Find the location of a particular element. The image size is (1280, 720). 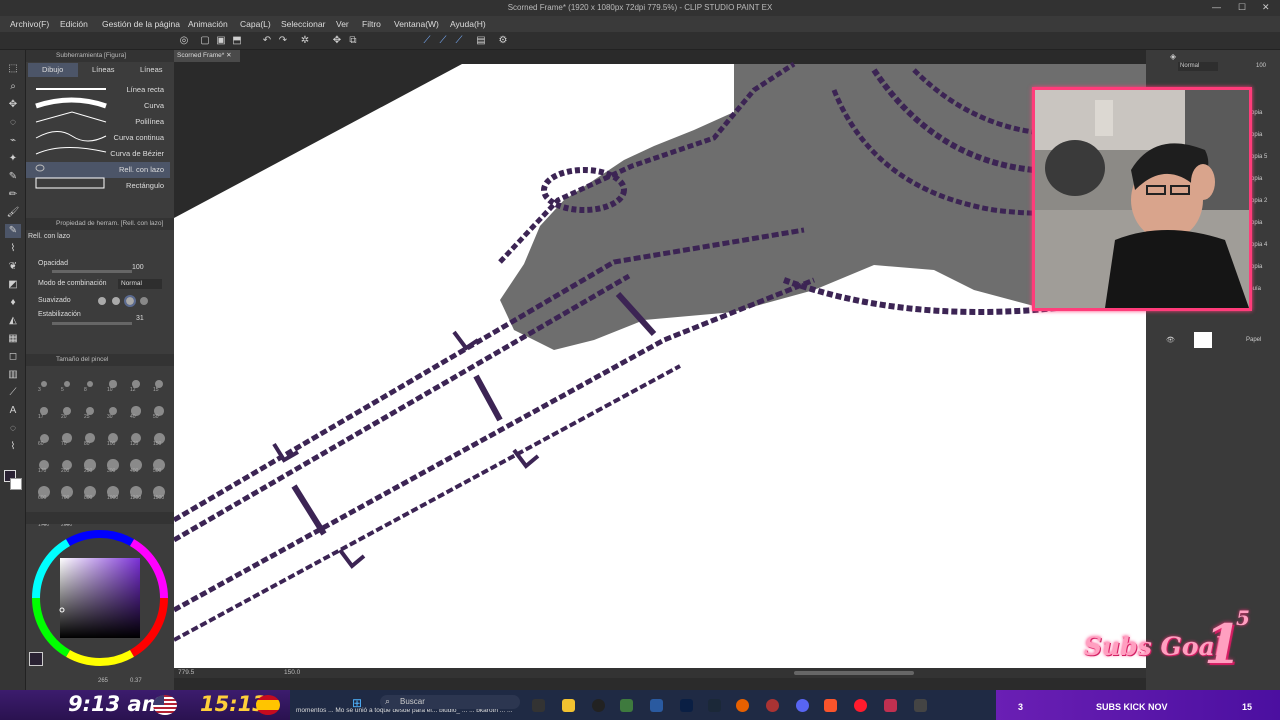

brush-size-label: 1500 is located at coordinates (159, 498).